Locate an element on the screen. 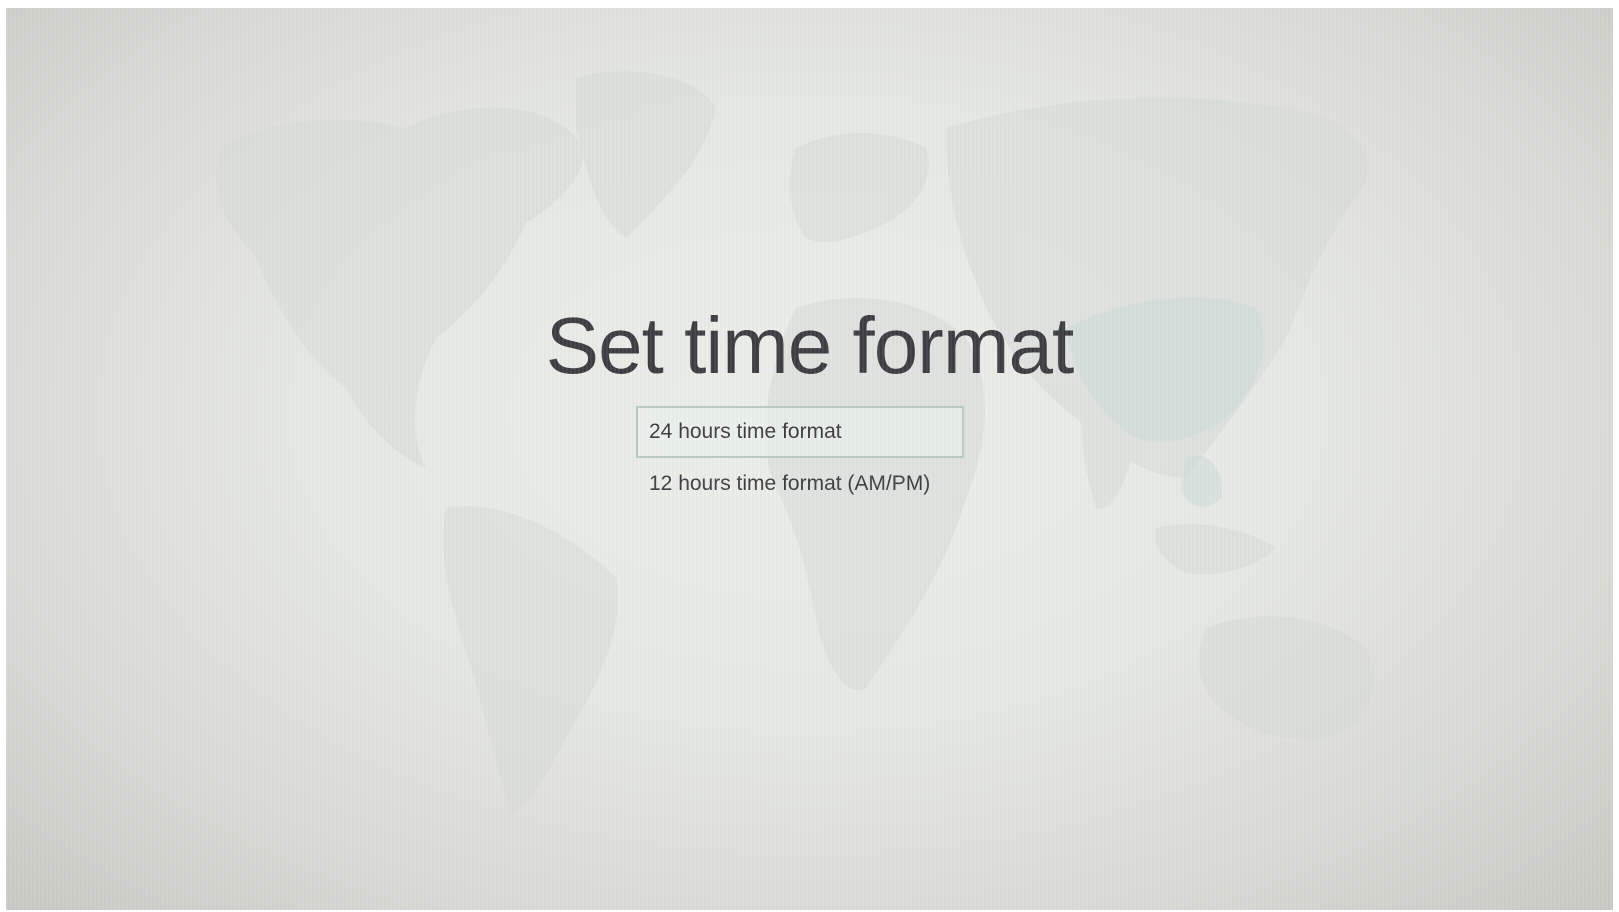 This screenshot has height=912, width=1619. option-label: 24 hours time format is located at coordinates (745, 431).